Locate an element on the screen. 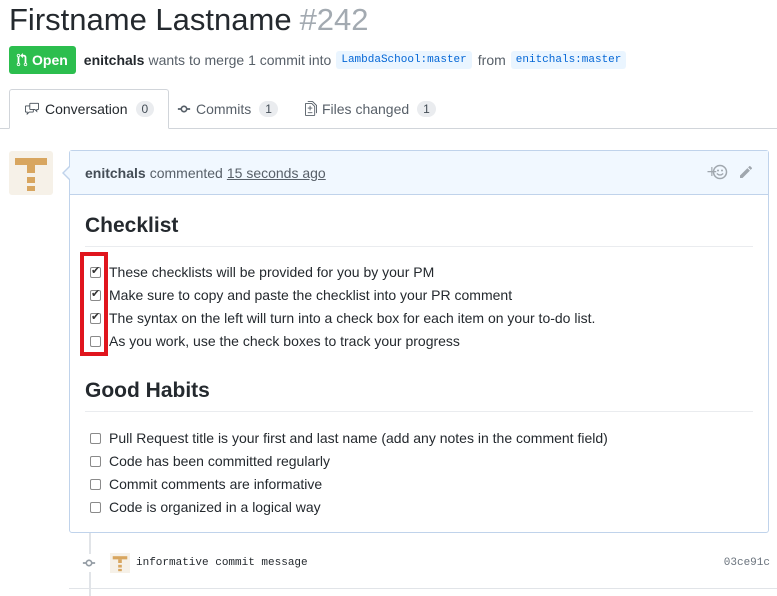 Image resolution: width=777 pixels, height=596 pixels. from-text: from is located at coordinates (491, 60).